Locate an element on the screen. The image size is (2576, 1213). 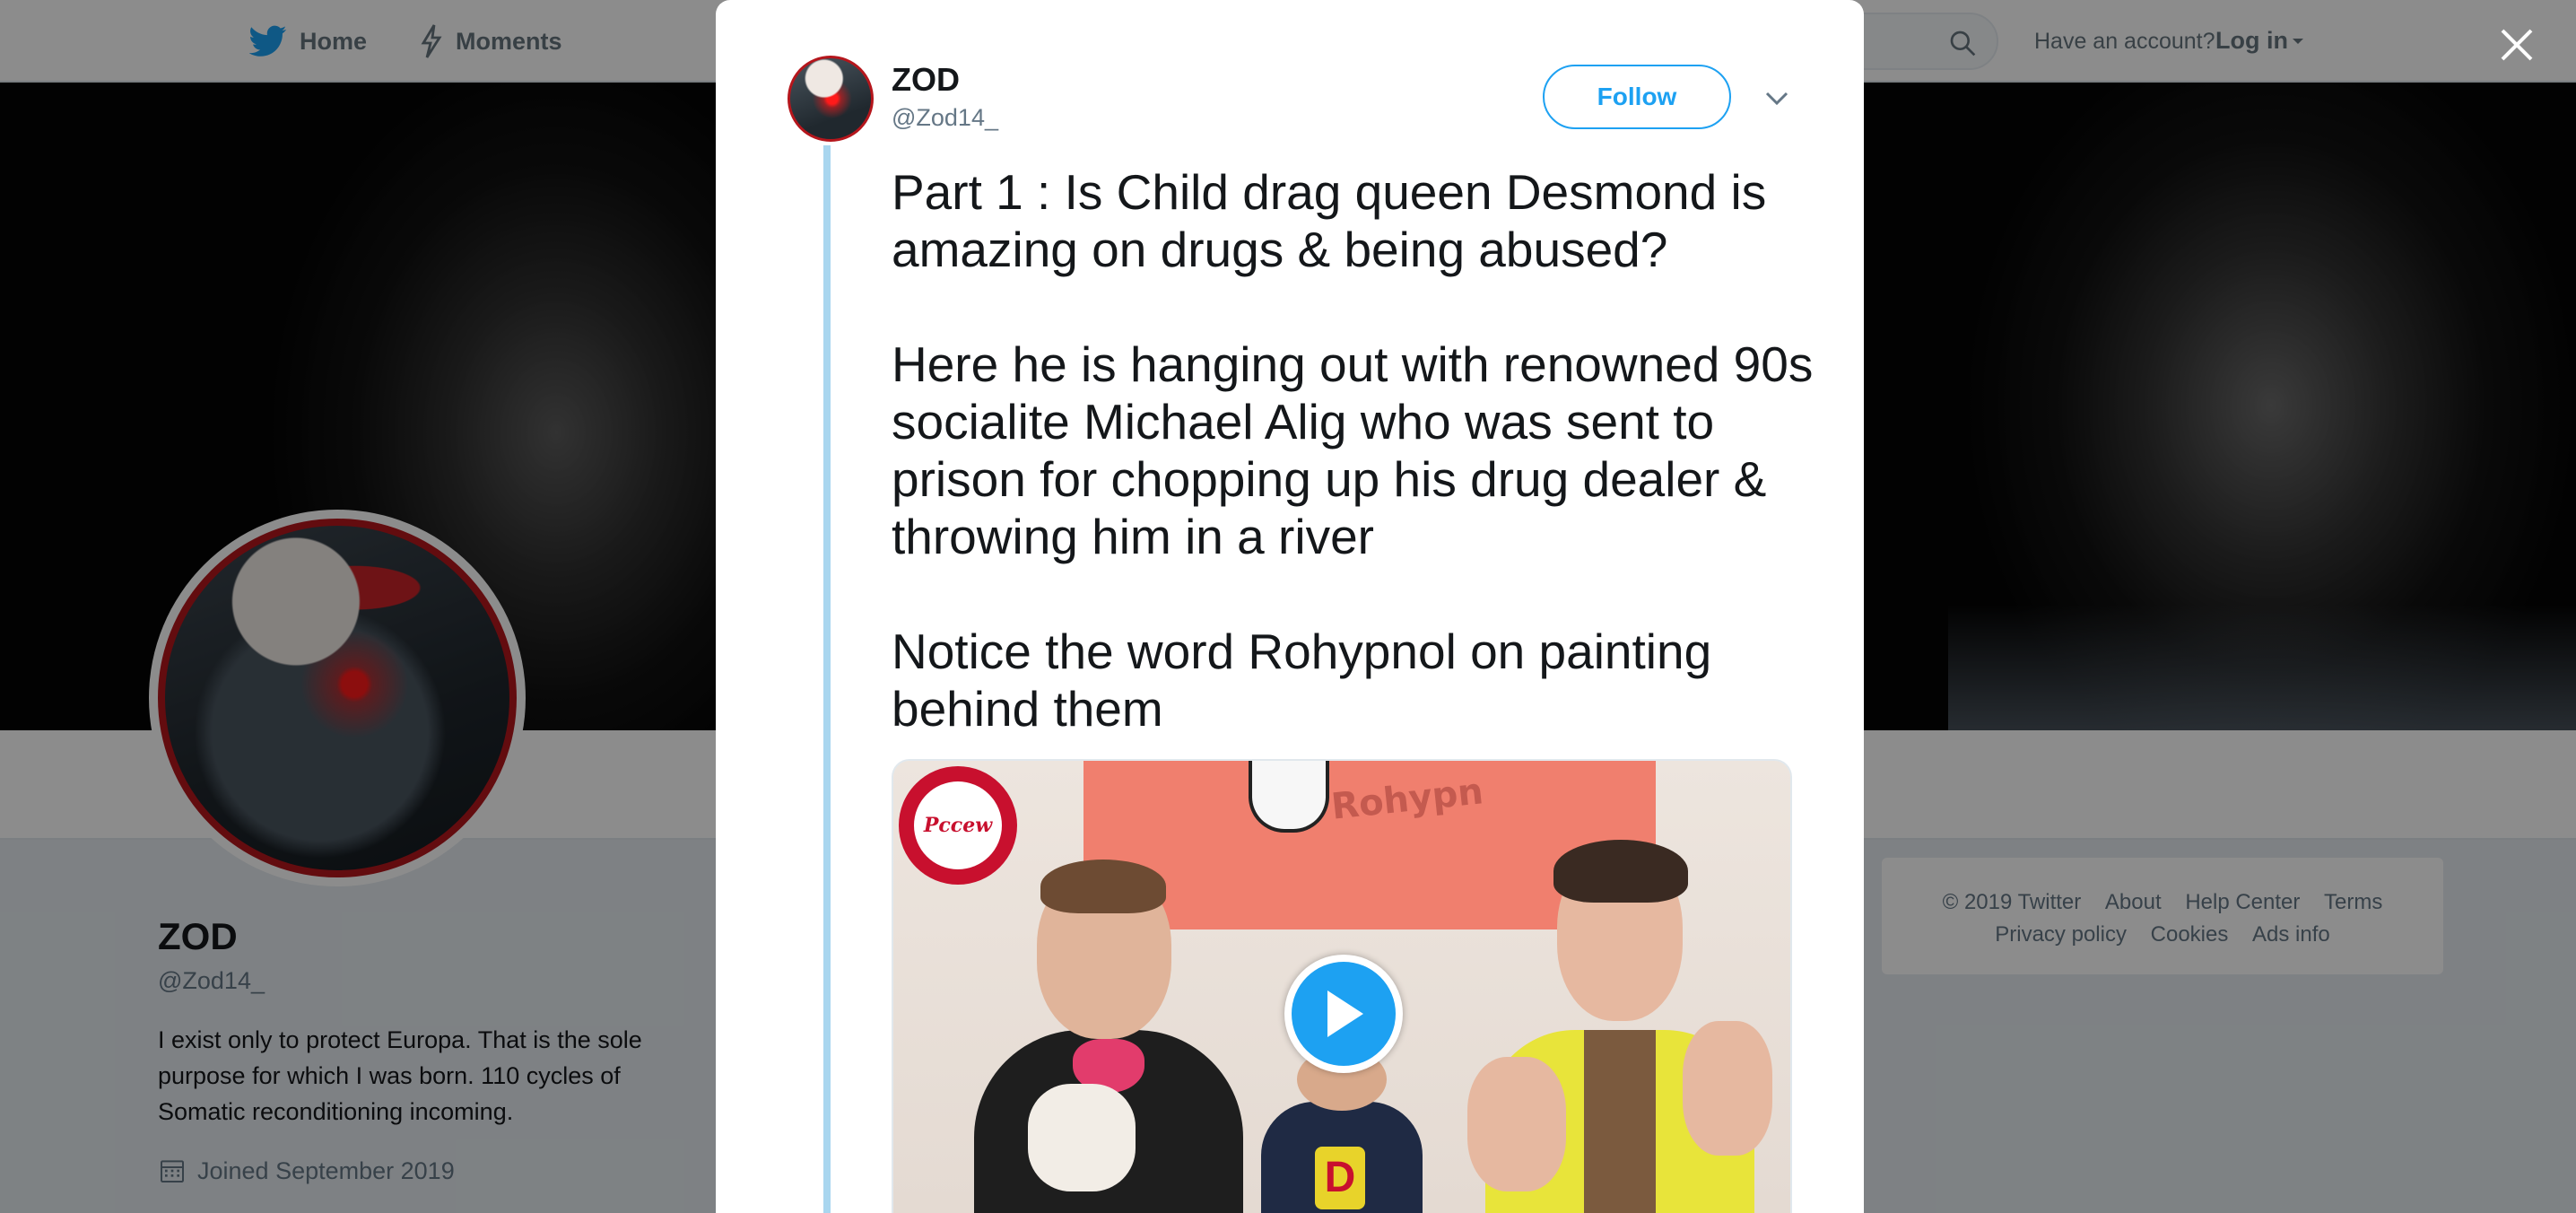
video-painting-face is located at coordinates (1289, 797).